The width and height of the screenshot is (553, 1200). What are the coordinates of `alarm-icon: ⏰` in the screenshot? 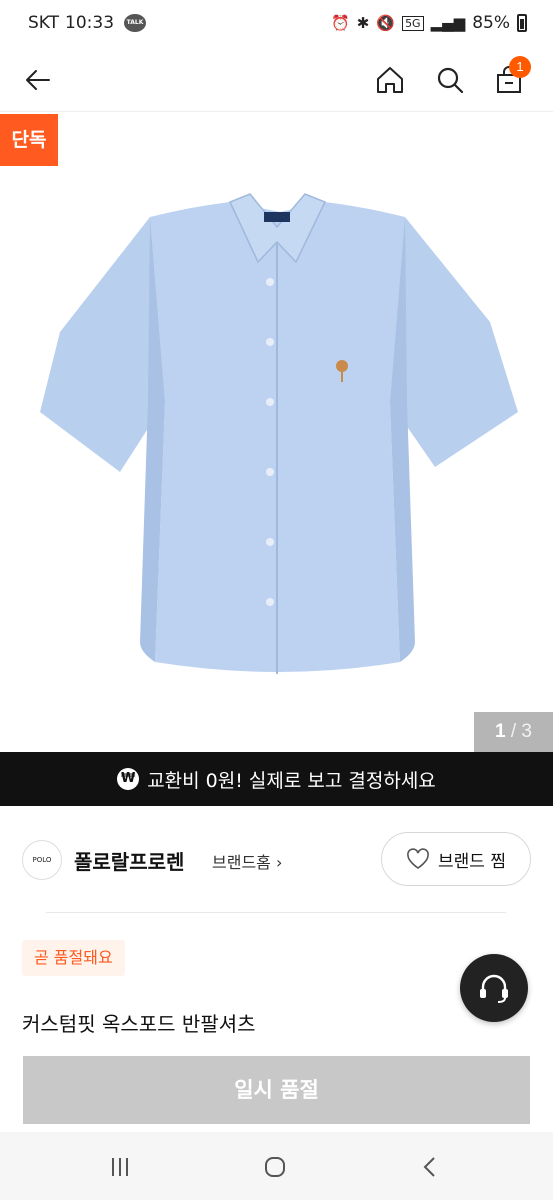 It's located at (340, 23).